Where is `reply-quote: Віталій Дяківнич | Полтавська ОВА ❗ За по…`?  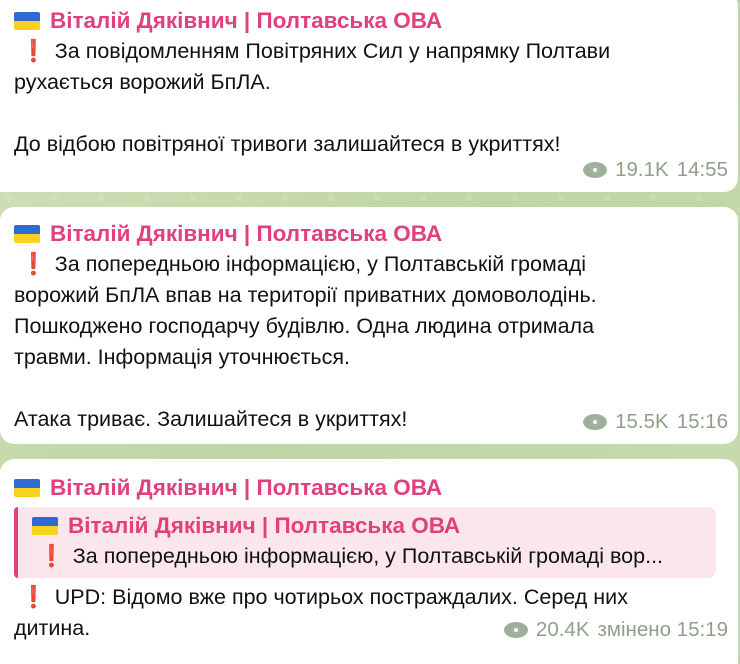 reply-quote: Віталій Дяківнич | Полтавська ОВА ❗ За по… is located at coordinates (365, 542).